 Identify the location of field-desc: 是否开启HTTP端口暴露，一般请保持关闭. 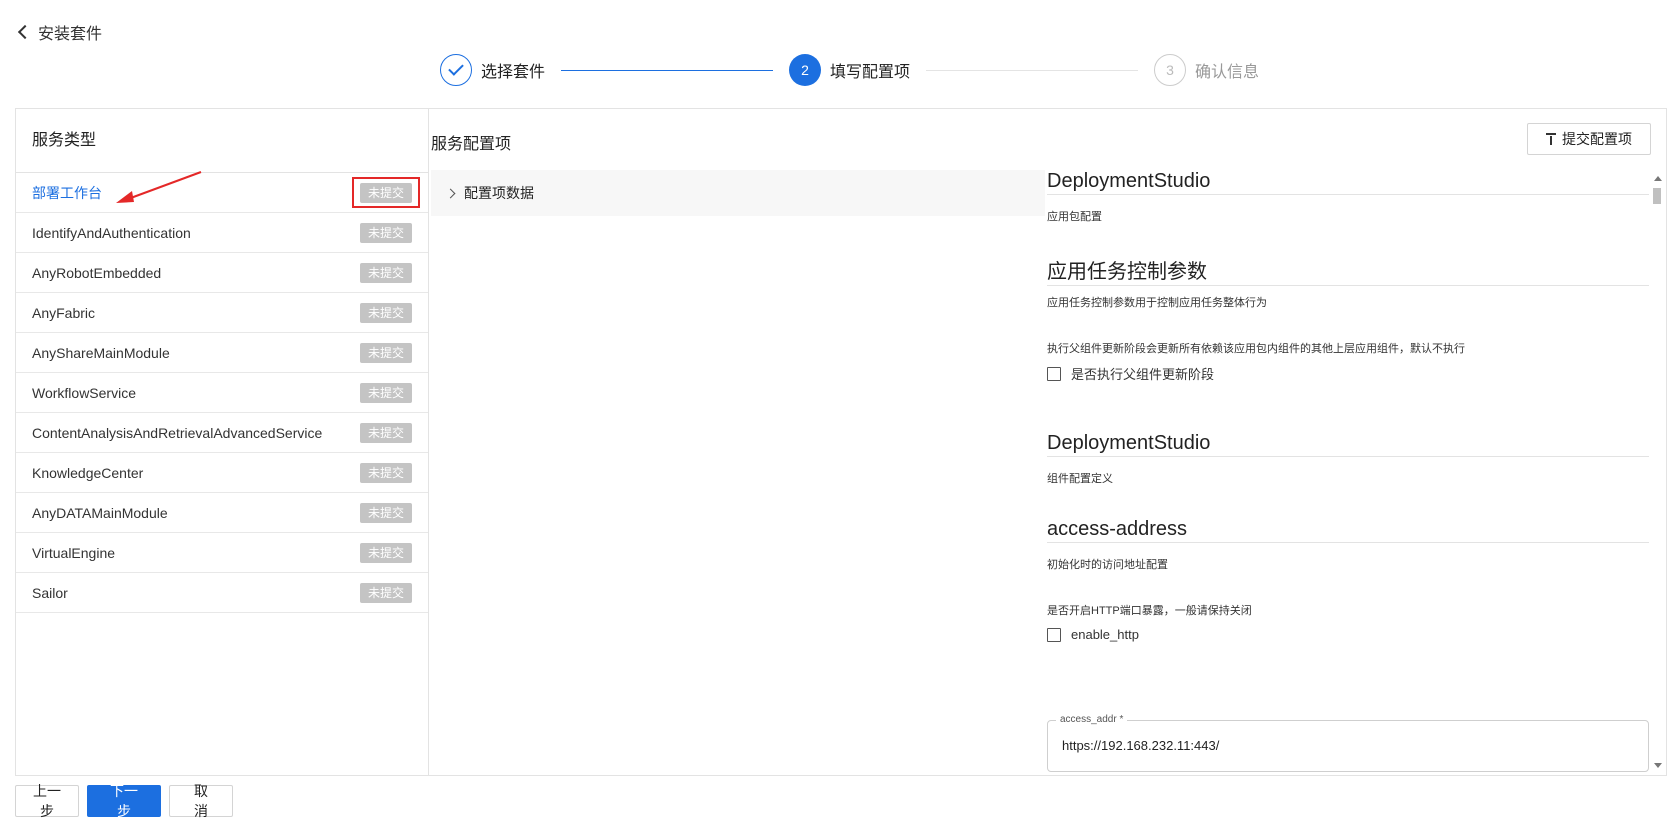
(1149, 611).